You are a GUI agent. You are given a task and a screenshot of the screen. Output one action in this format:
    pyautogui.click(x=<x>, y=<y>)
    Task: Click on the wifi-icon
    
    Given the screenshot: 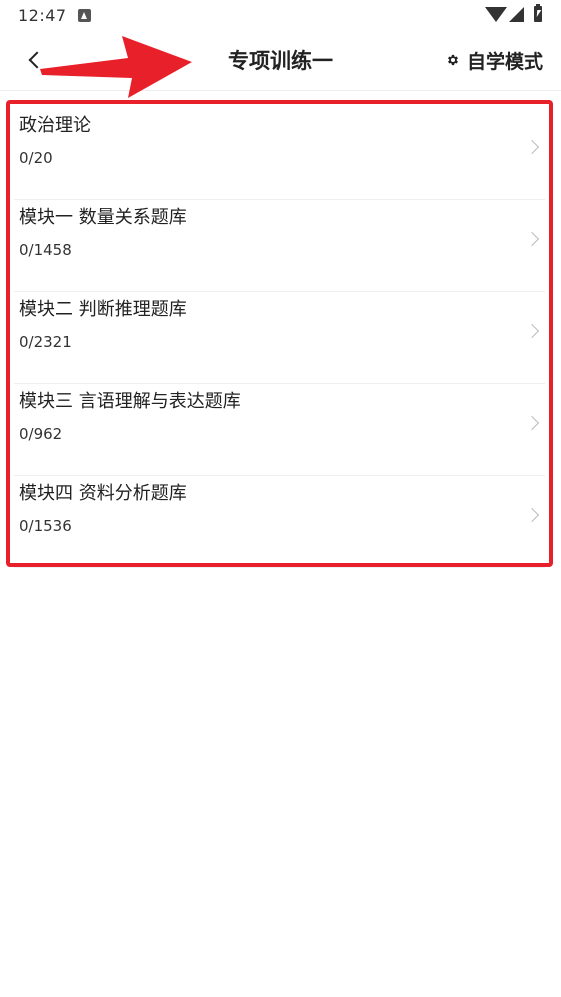 What is the action you would take?
    pyautogui.click(x=496, y=14)
    